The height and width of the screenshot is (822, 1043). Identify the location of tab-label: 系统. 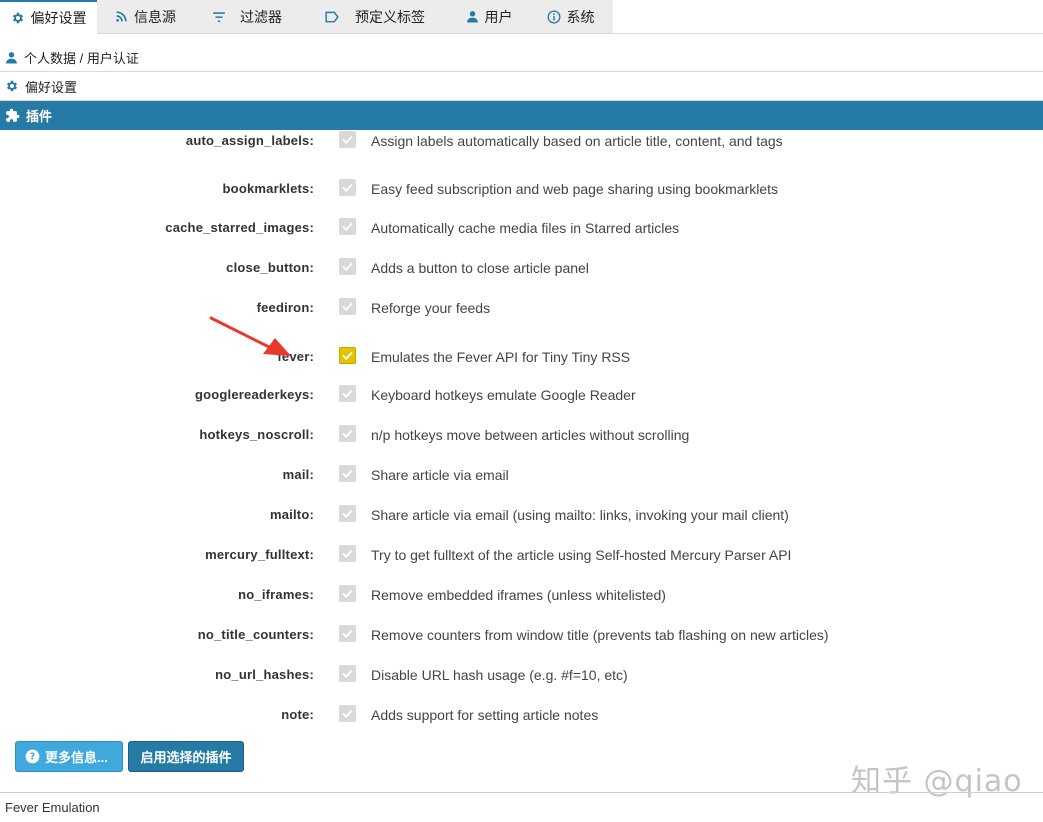
(580, 16).